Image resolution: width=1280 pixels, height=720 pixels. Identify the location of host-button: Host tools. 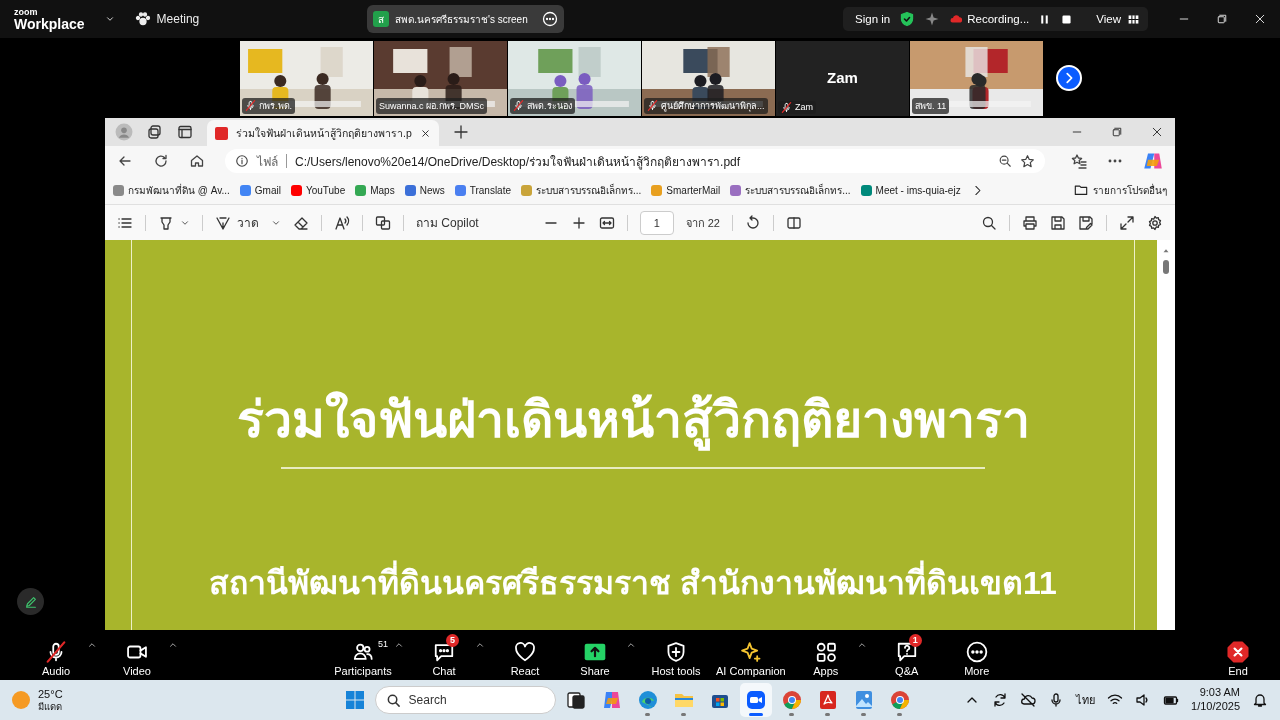
(676, 655).